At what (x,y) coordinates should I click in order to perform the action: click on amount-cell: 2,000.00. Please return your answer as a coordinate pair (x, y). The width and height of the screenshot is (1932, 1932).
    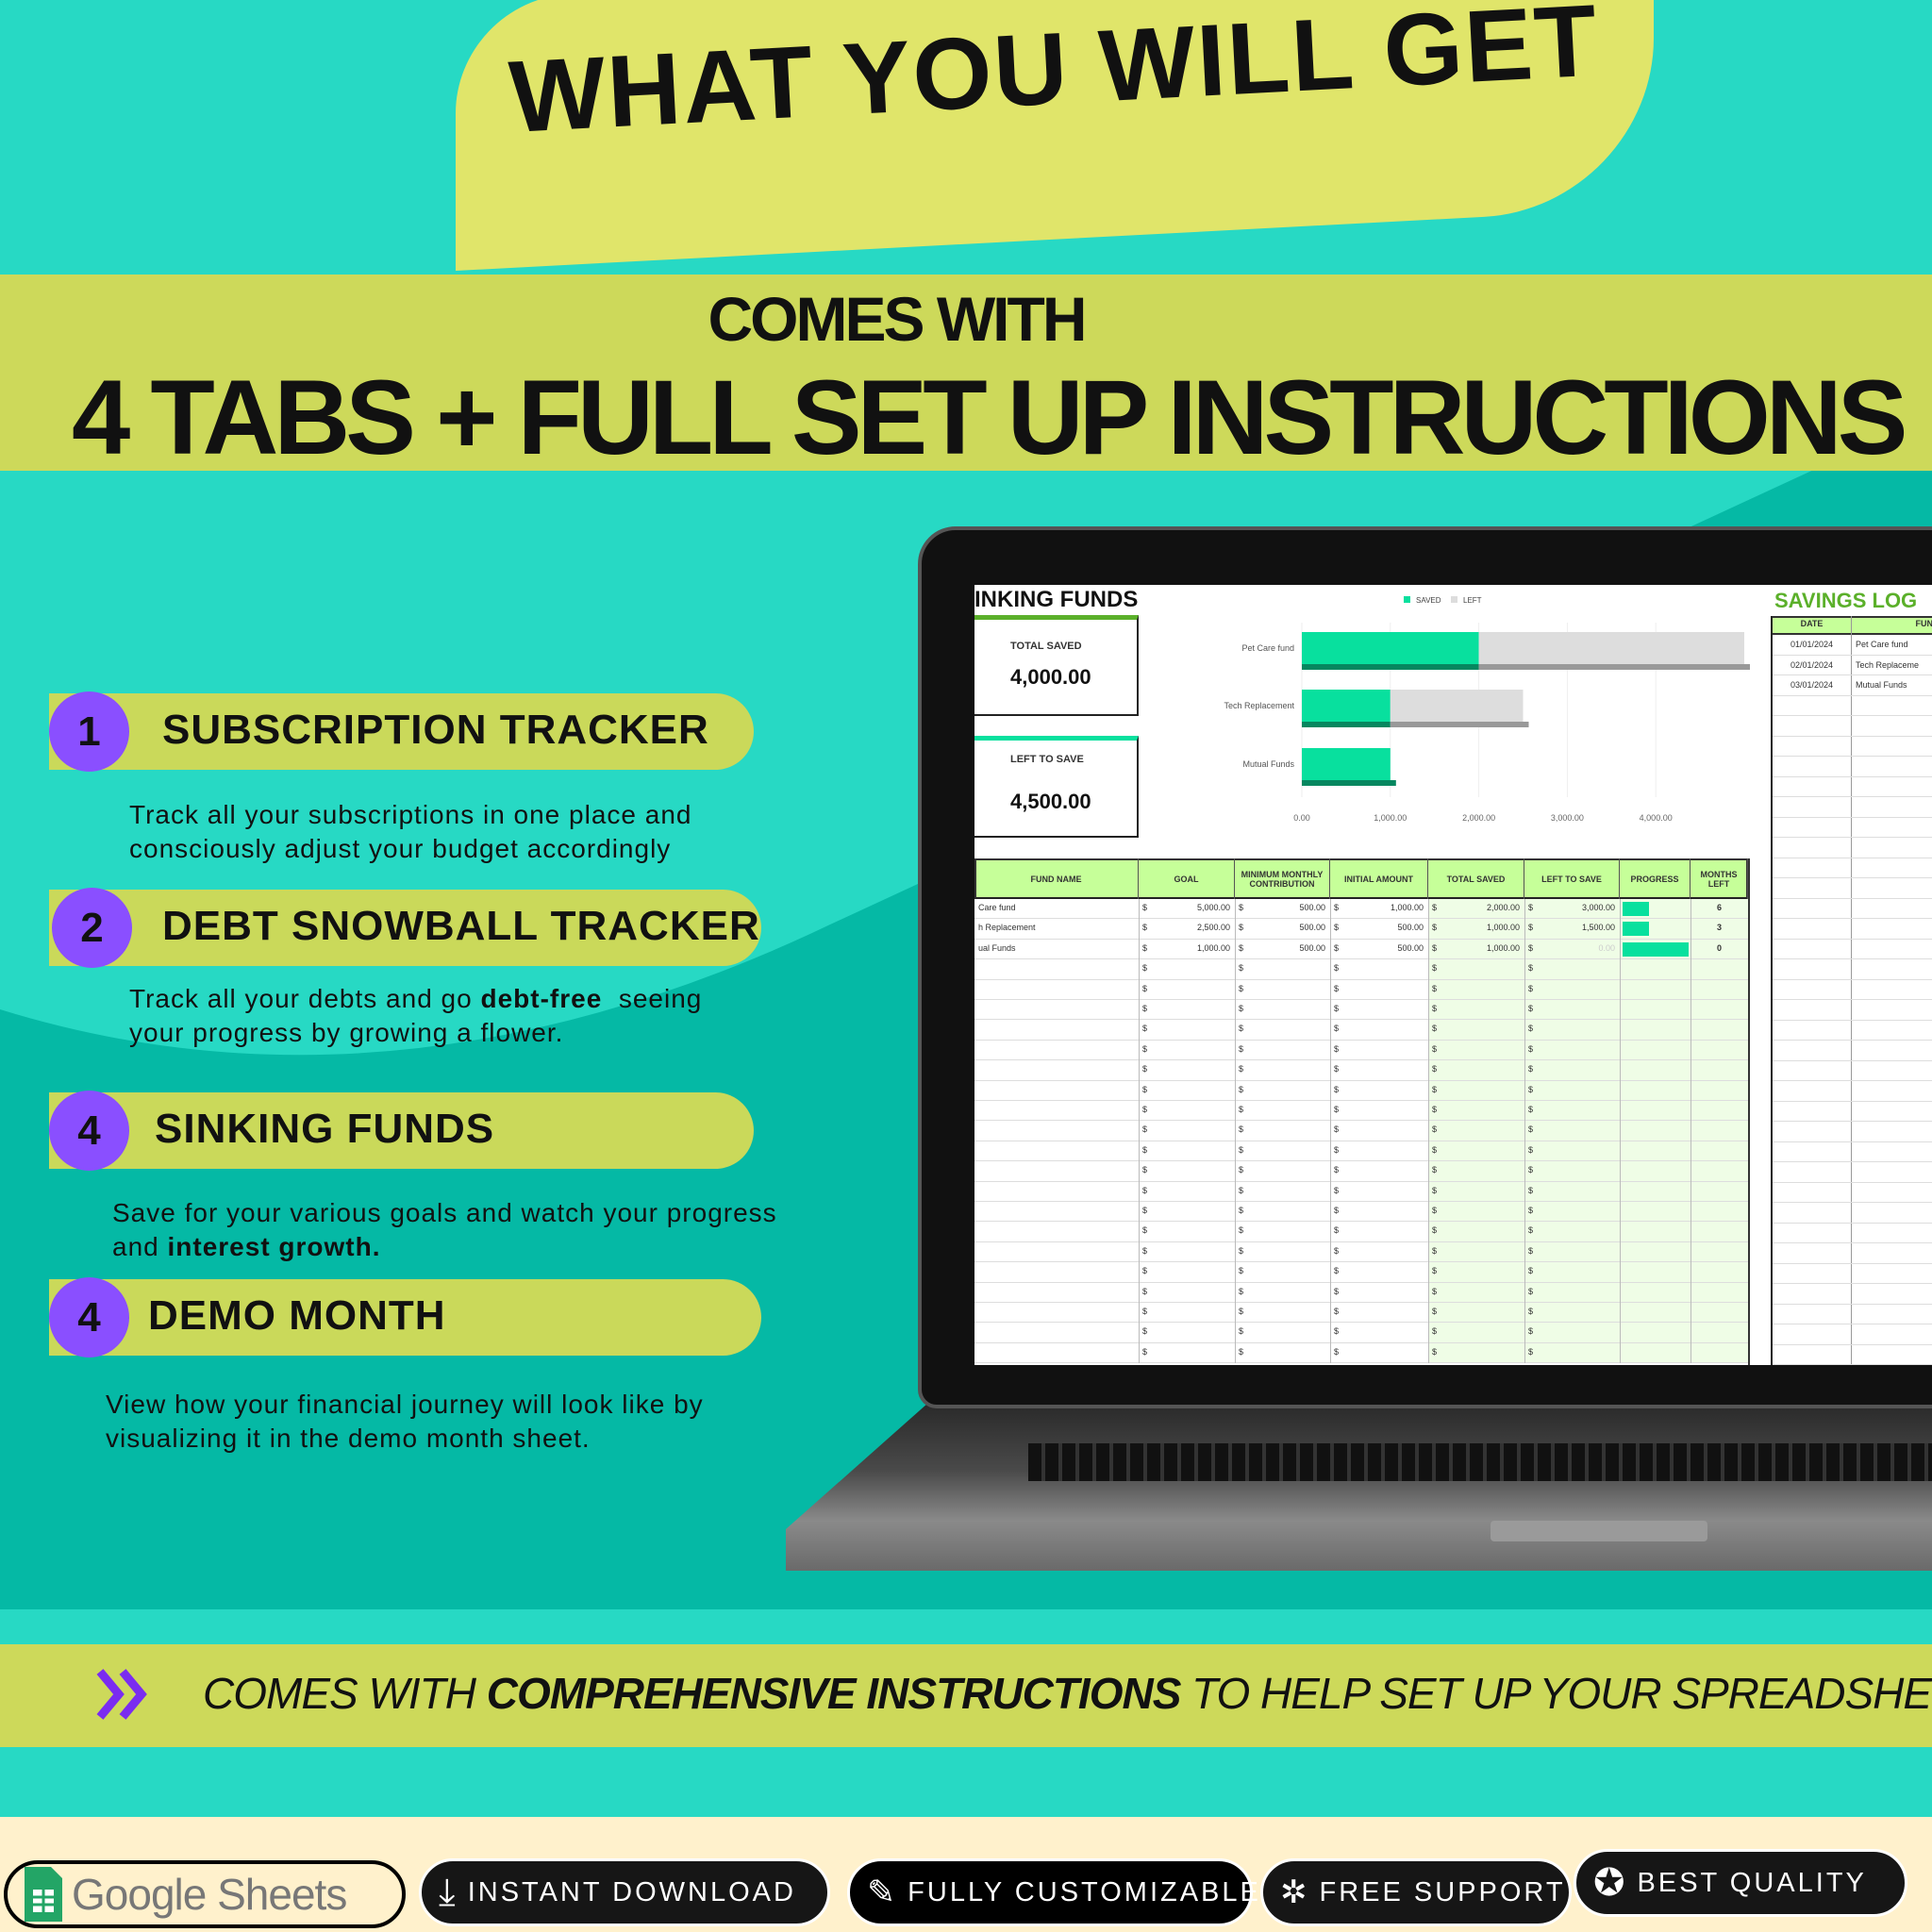
    Looking at the image, I should click on (1503, 908).